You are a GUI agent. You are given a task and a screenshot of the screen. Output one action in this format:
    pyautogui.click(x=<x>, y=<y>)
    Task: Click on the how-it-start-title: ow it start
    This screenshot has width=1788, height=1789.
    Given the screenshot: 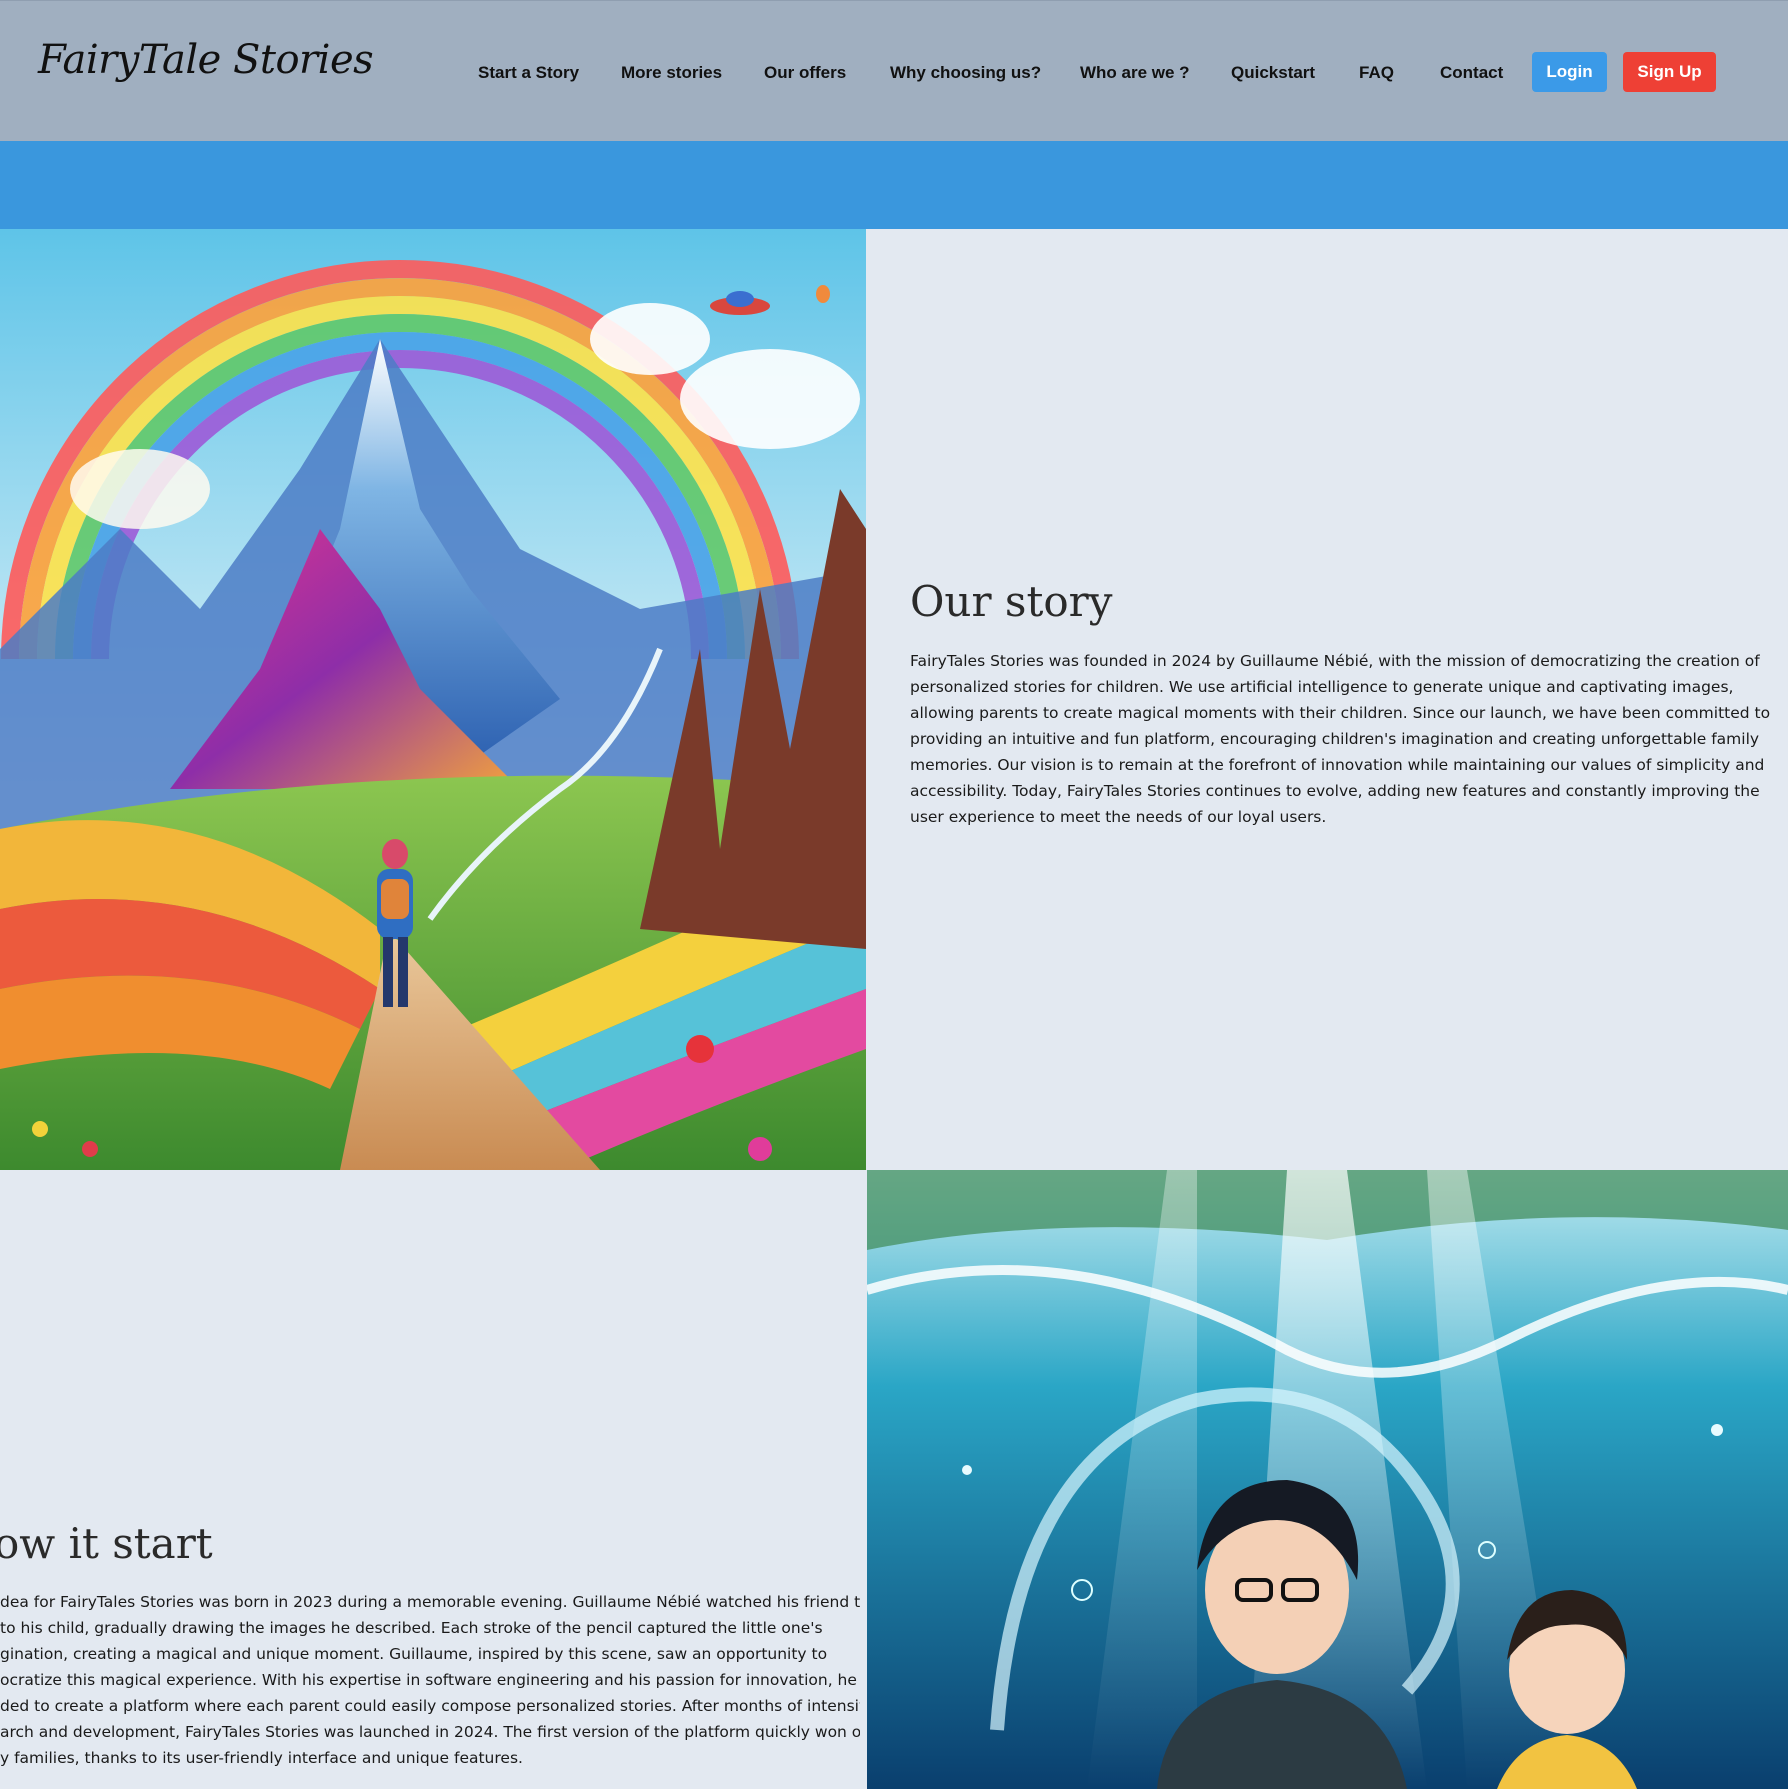 What is the action you would take?
    pyautogui.click(x=106, y=1543)
    